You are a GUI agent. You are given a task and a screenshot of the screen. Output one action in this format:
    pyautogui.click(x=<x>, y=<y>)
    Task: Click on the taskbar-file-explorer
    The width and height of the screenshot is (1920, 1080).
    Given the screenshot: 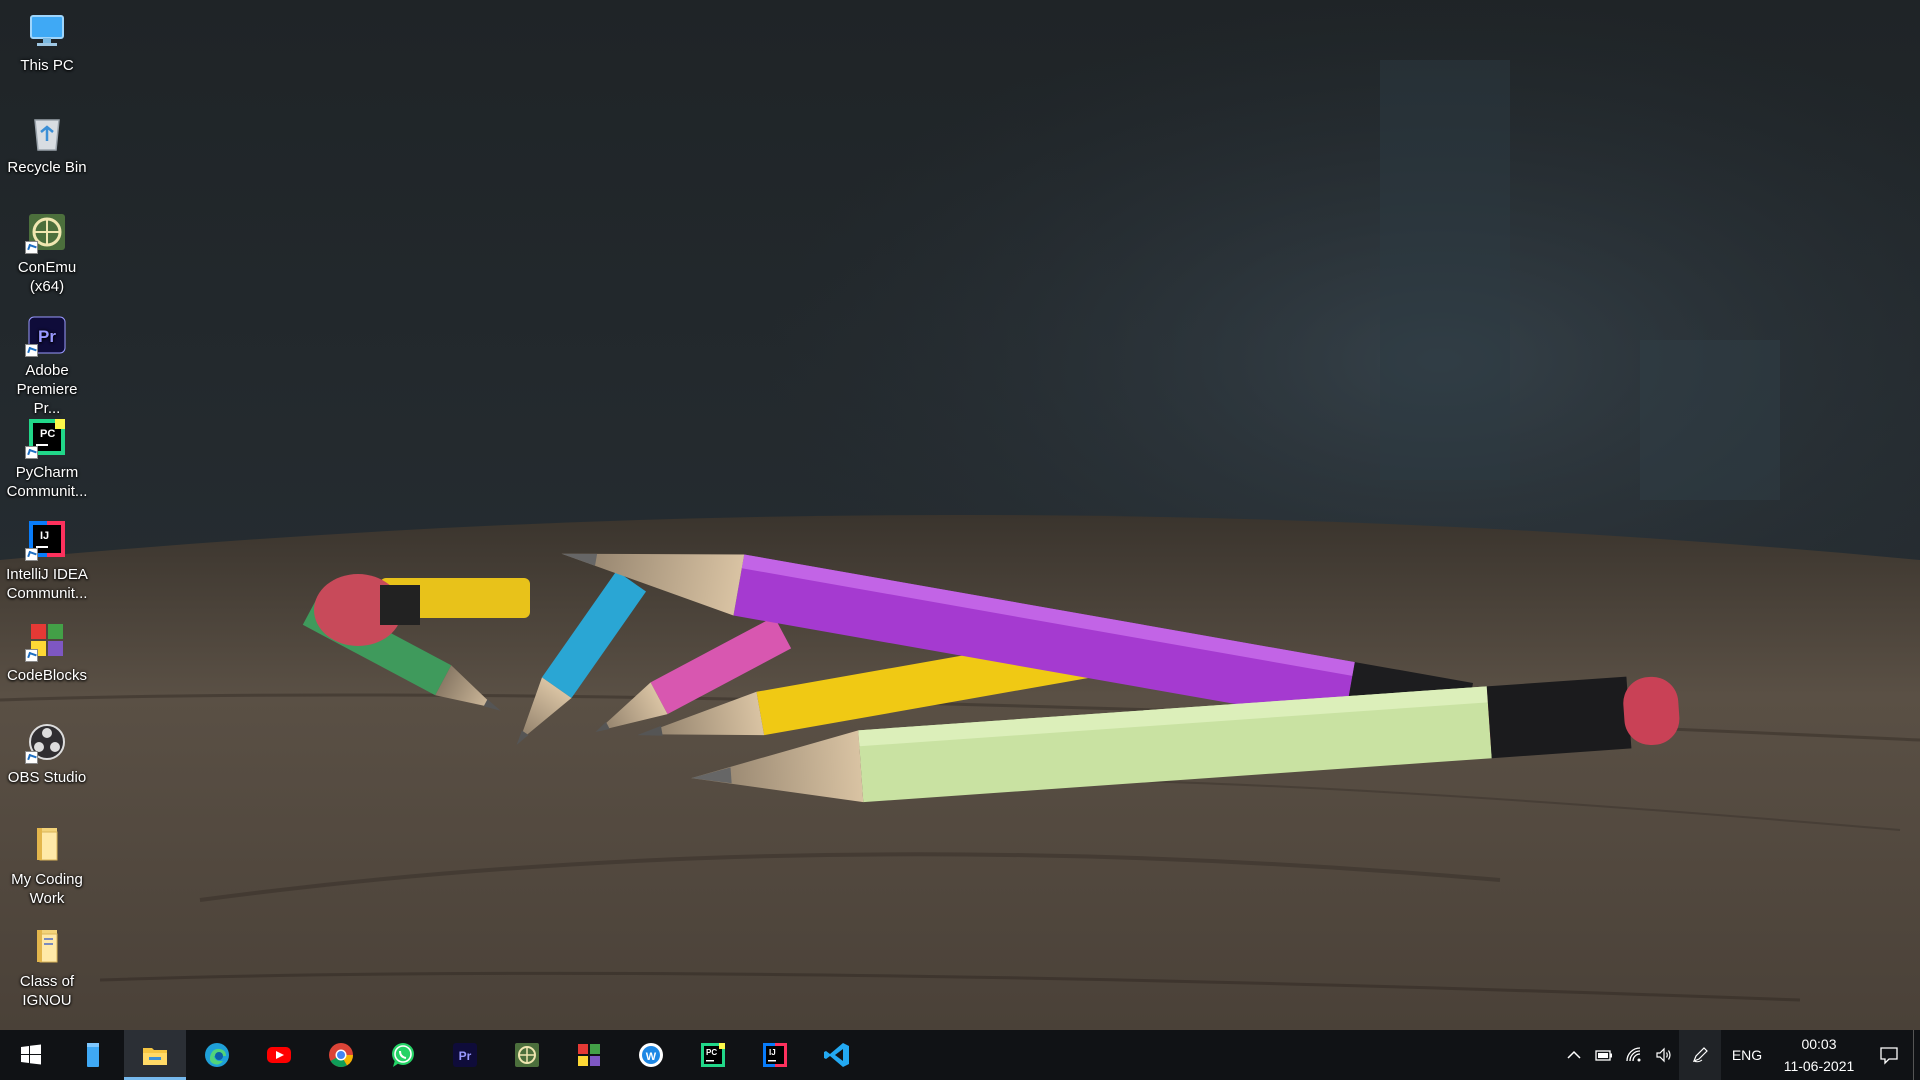 What is the action you would take?
    pyautogui.click(x=155, y=1055)
    